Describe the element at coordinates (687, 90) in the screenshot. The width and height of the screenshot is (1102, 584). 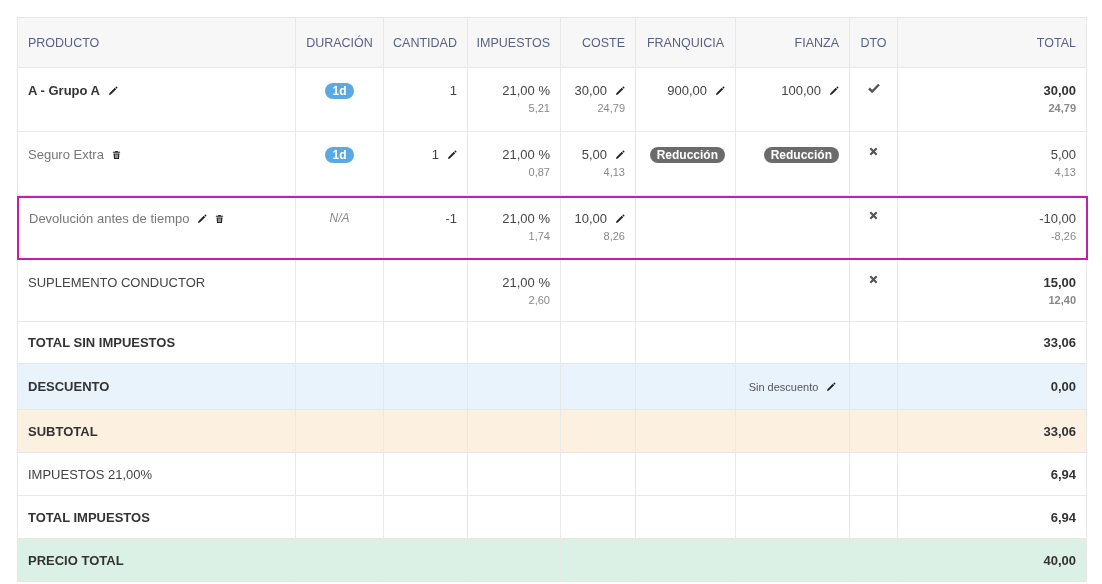
I see `amount-value: 900,00` at that location.